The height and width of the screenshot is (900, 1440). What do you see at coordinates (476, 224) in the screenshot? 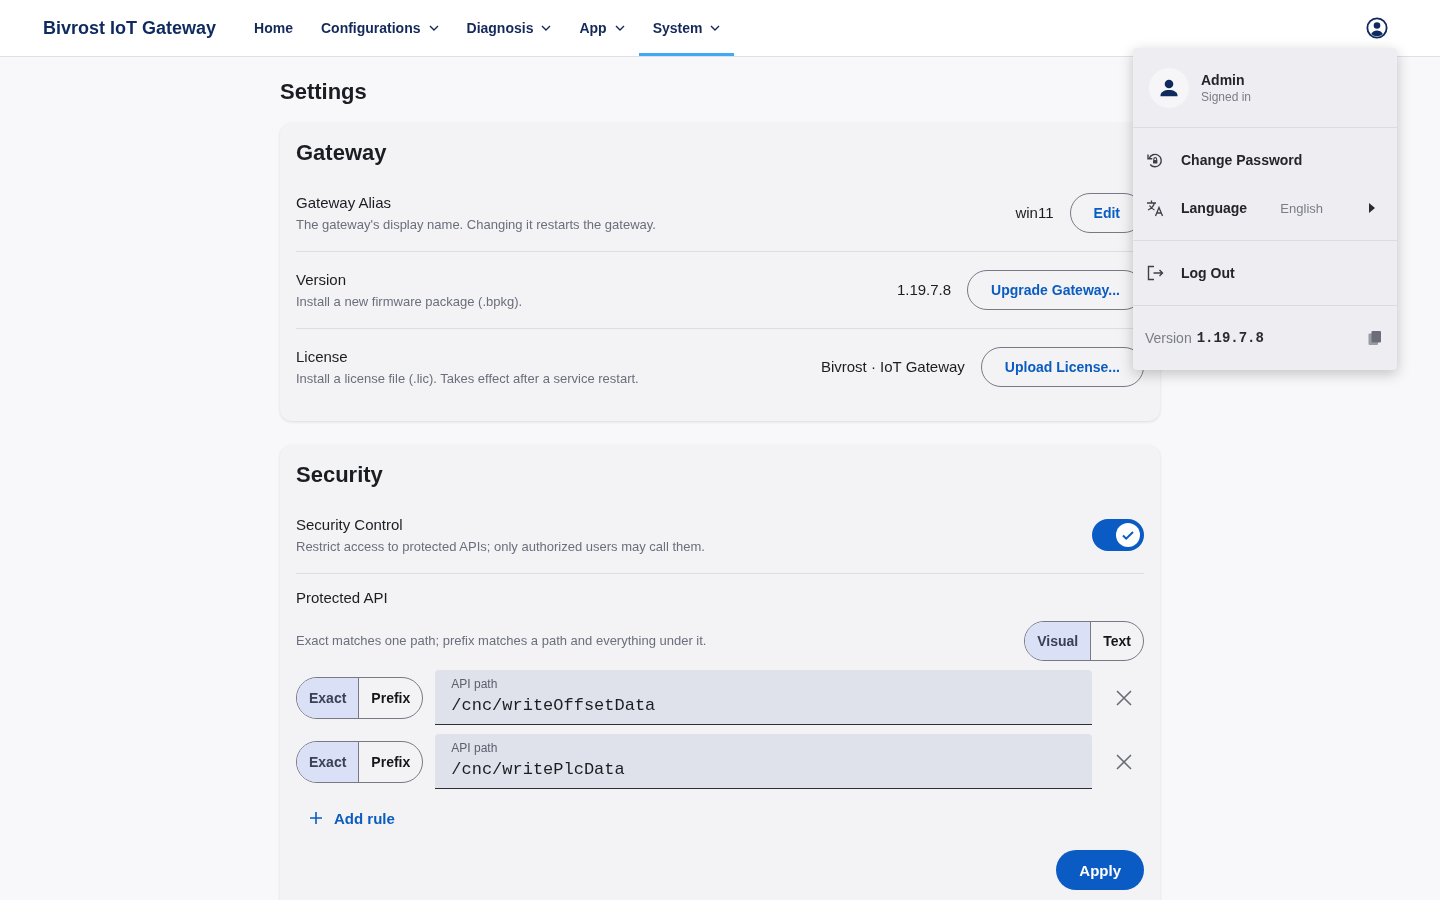
I see `setting-description: The gateway's display name. Changing it restarts the gateway.` at bounding box center [476, 224].